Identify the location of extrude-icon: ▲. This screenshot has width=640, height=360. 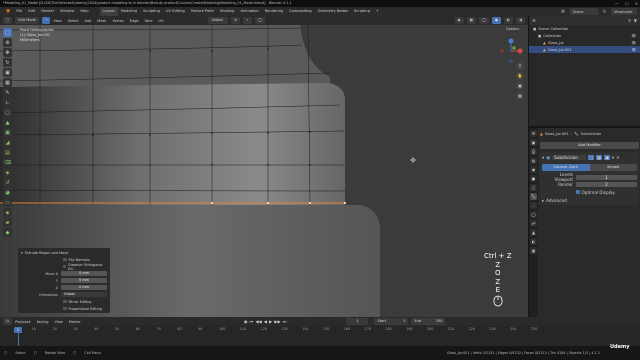
(7, 122).